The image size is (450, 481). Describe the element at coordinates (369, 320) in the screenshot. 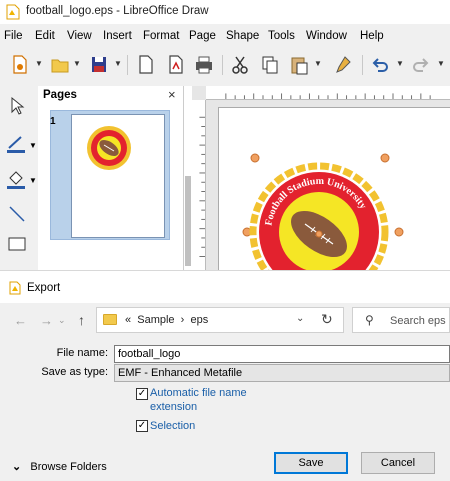

I see `search-icon: ⚲` at that location.